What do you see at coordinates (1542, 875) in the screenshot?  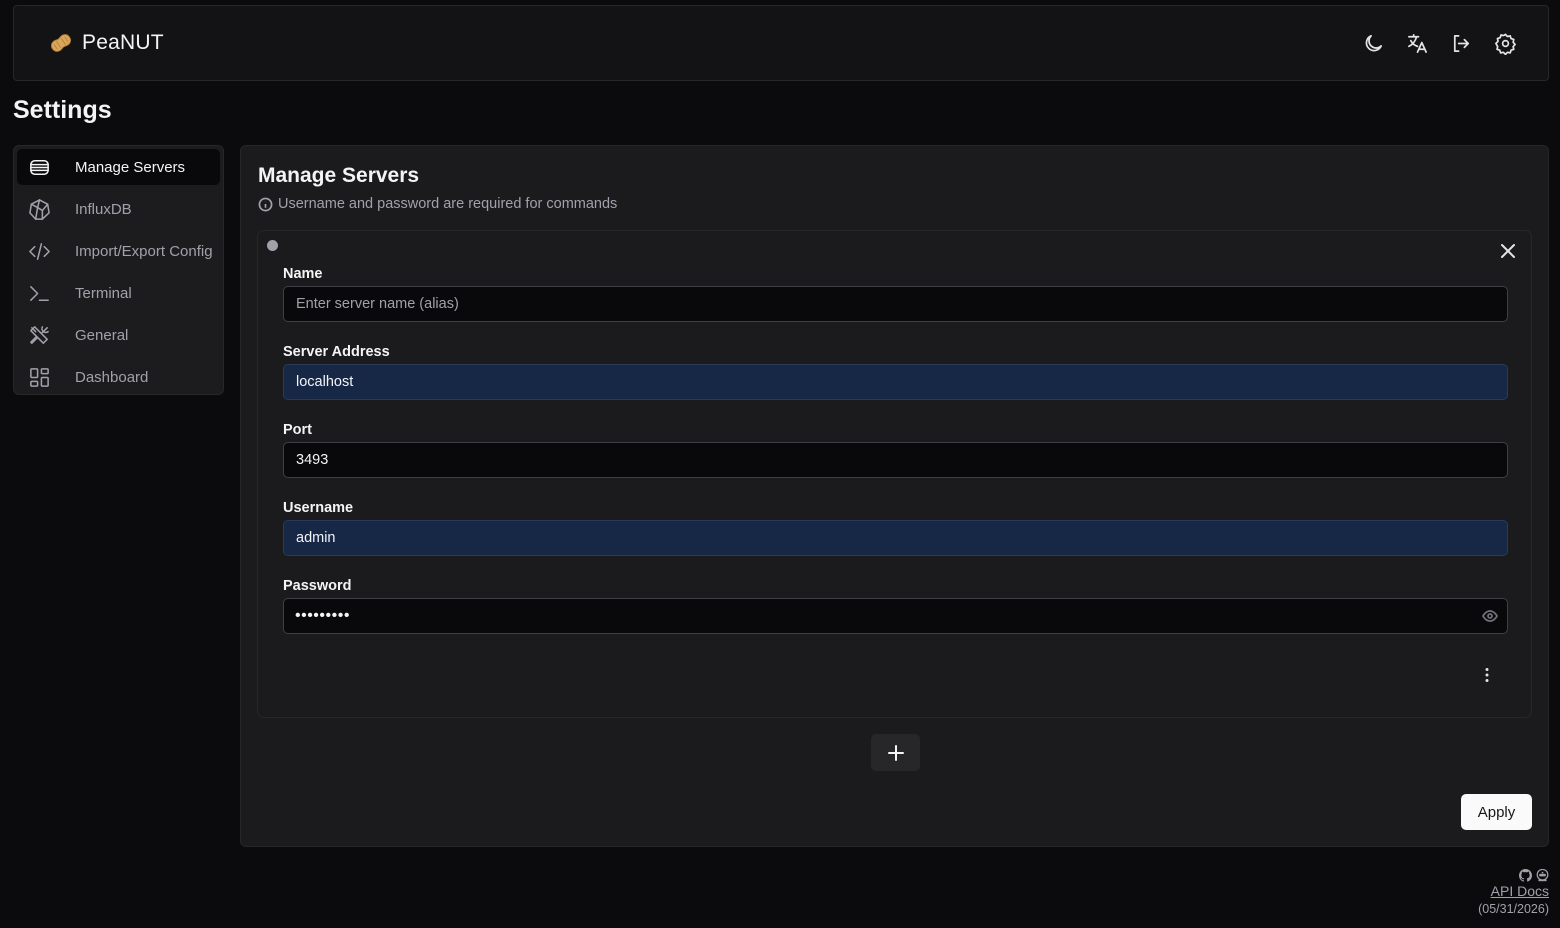 I see `docker-icon` at bounding box center [1542, 875].